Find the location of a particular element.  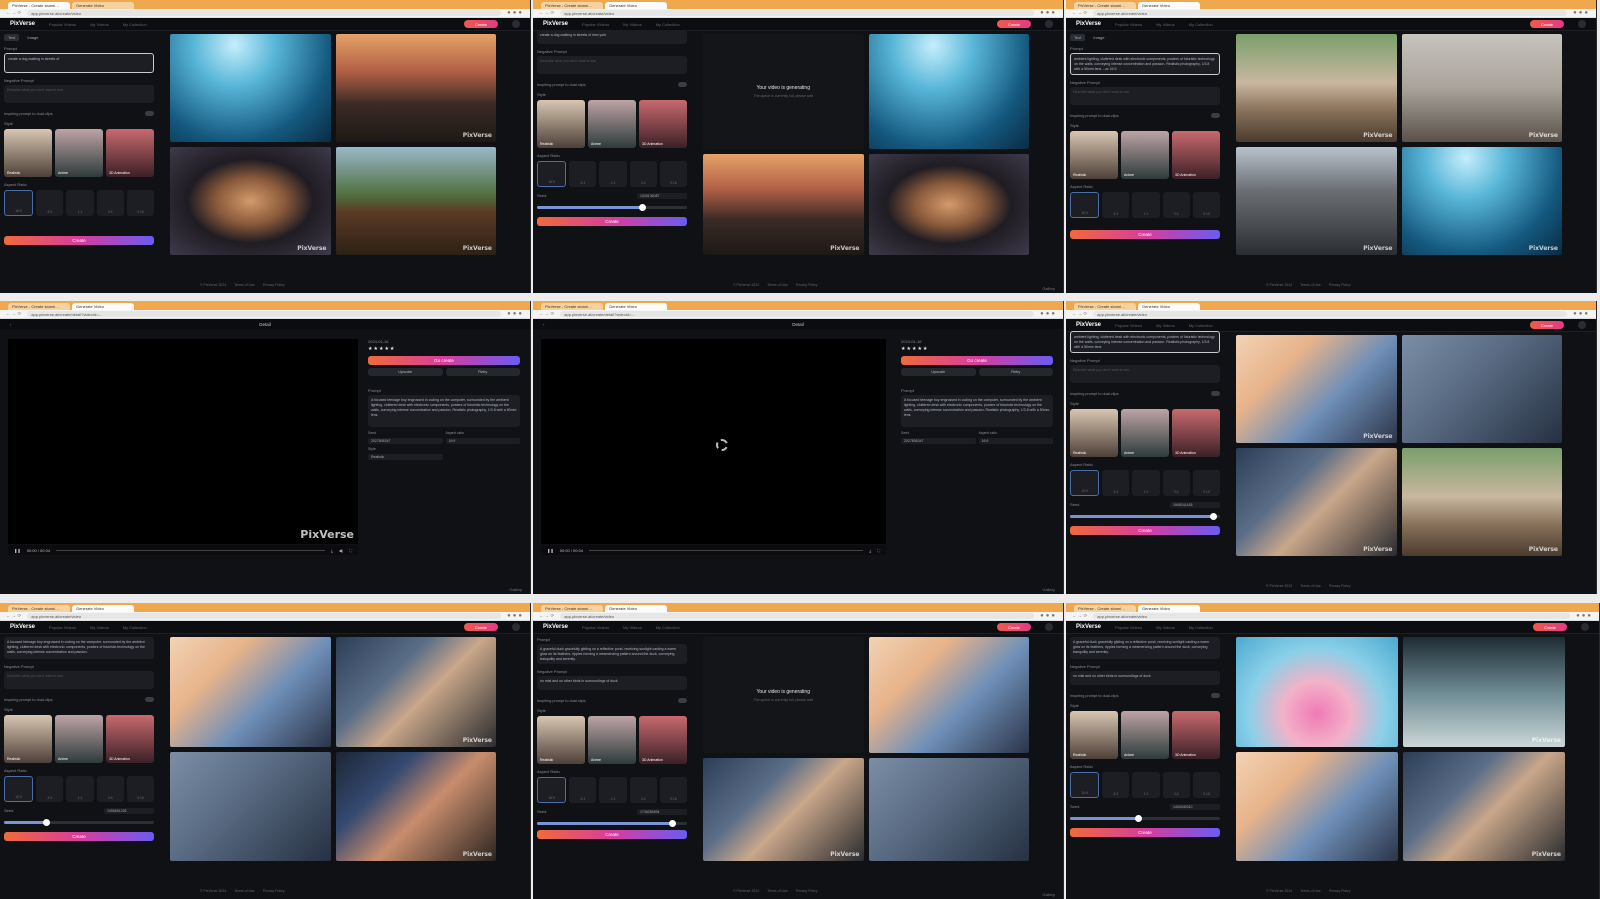

ratio-option: 16:9 is located at coordinates (552, 174).